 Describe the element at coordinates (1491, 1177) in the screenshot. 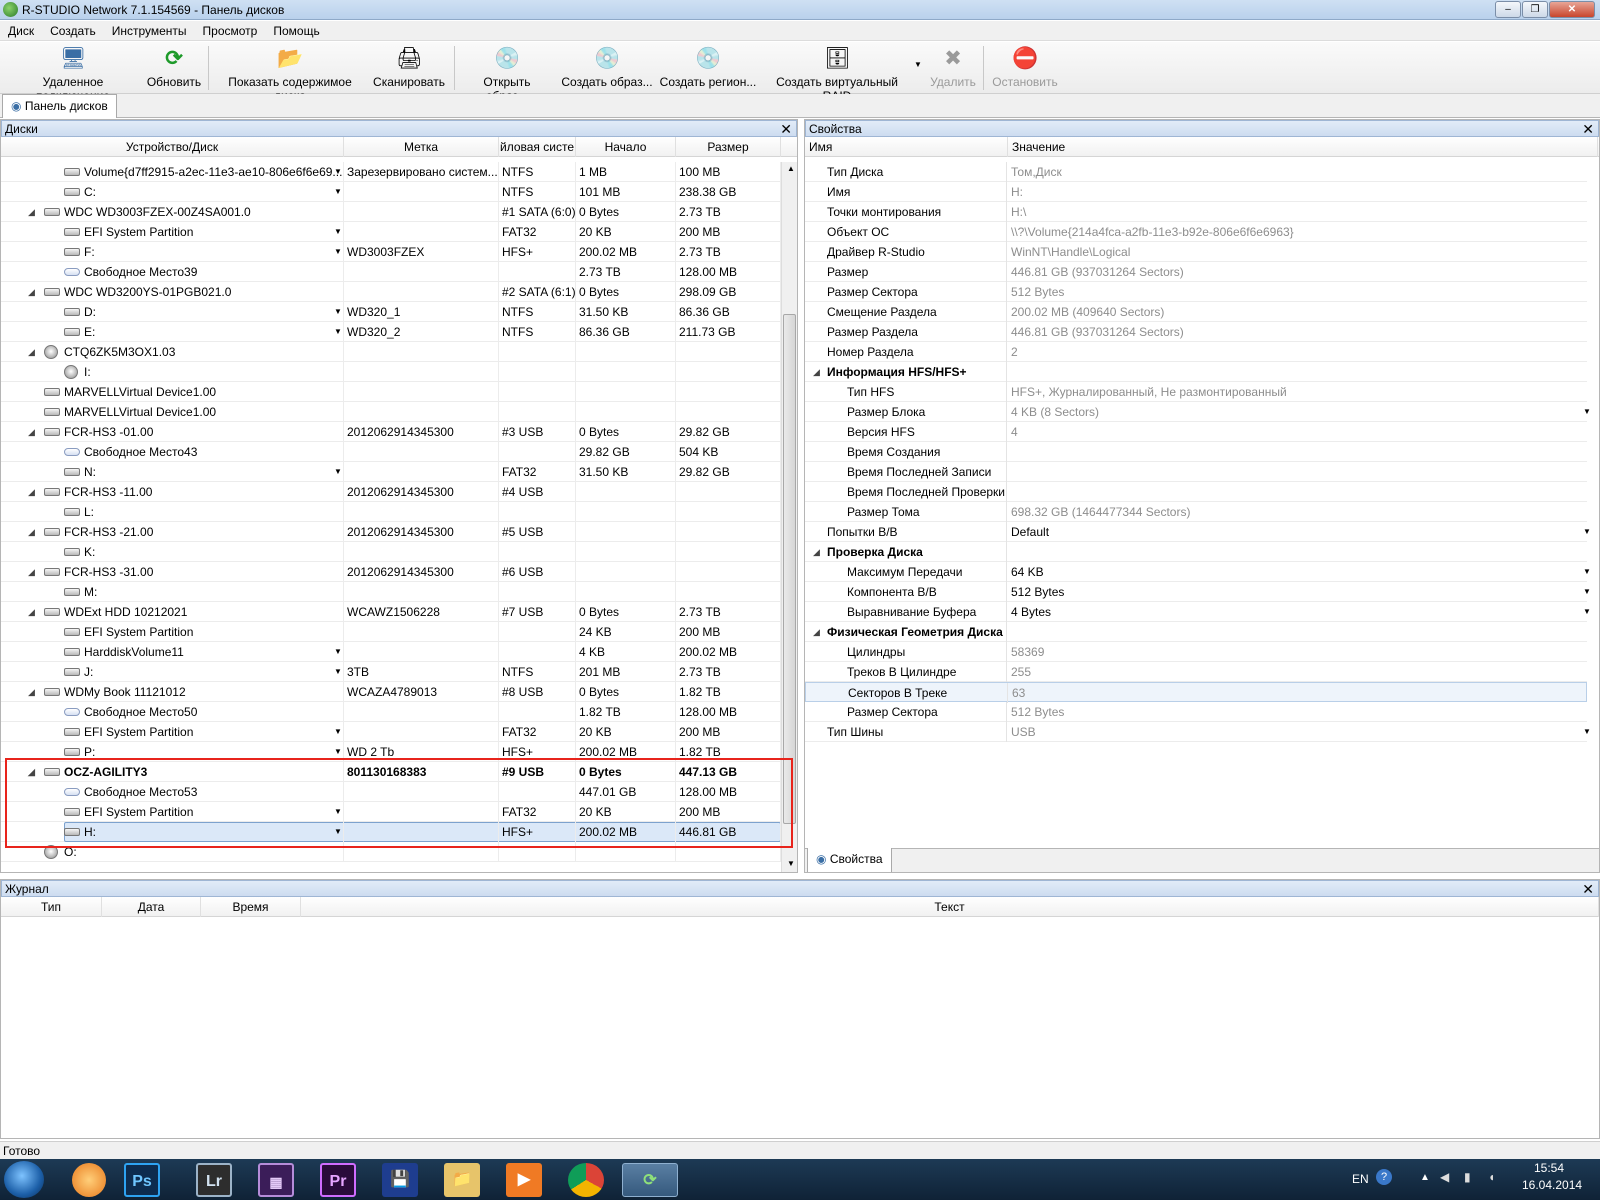

I see `volume-icon: ◖` at that location.